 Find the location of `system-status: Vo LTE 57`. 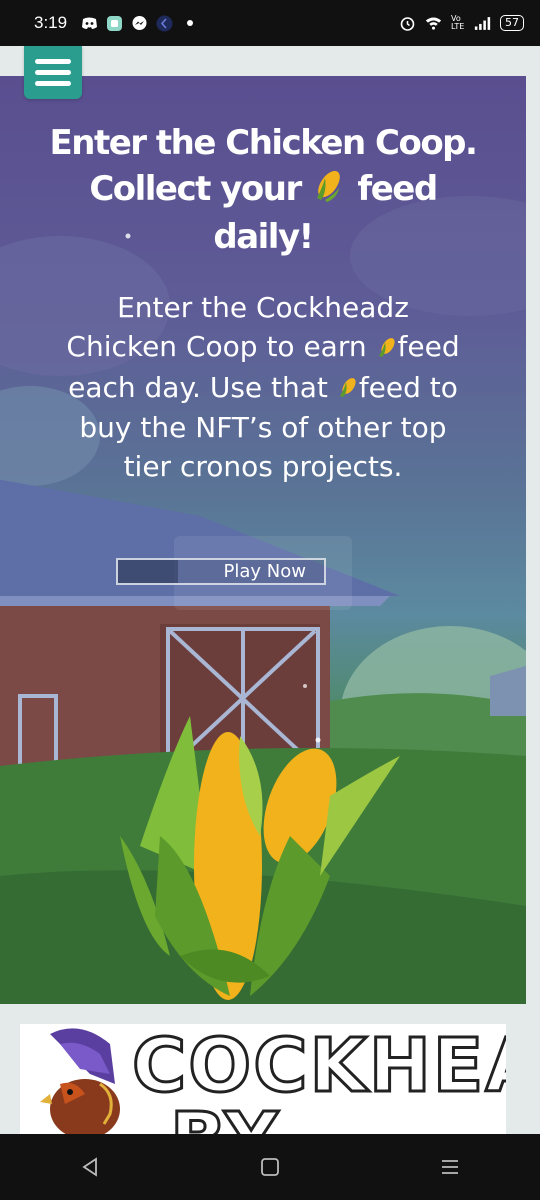

system-status: Vo LTE 57 is located at coordinates (461, 23).